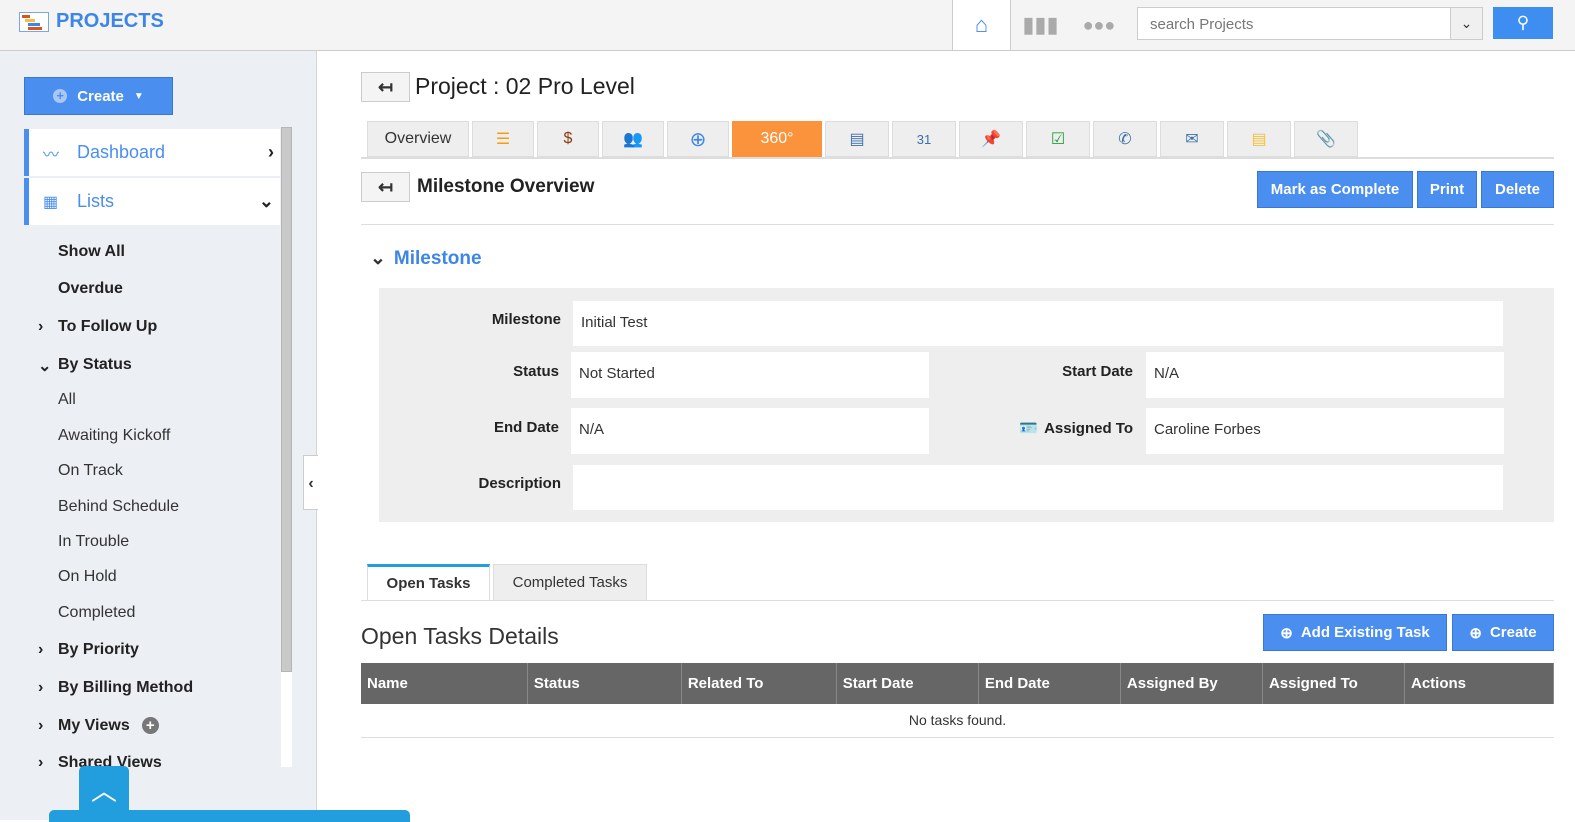  Describe the element at coordinates (1513, 632) in the screenshot. I see `create-task-label: Create` at that location.